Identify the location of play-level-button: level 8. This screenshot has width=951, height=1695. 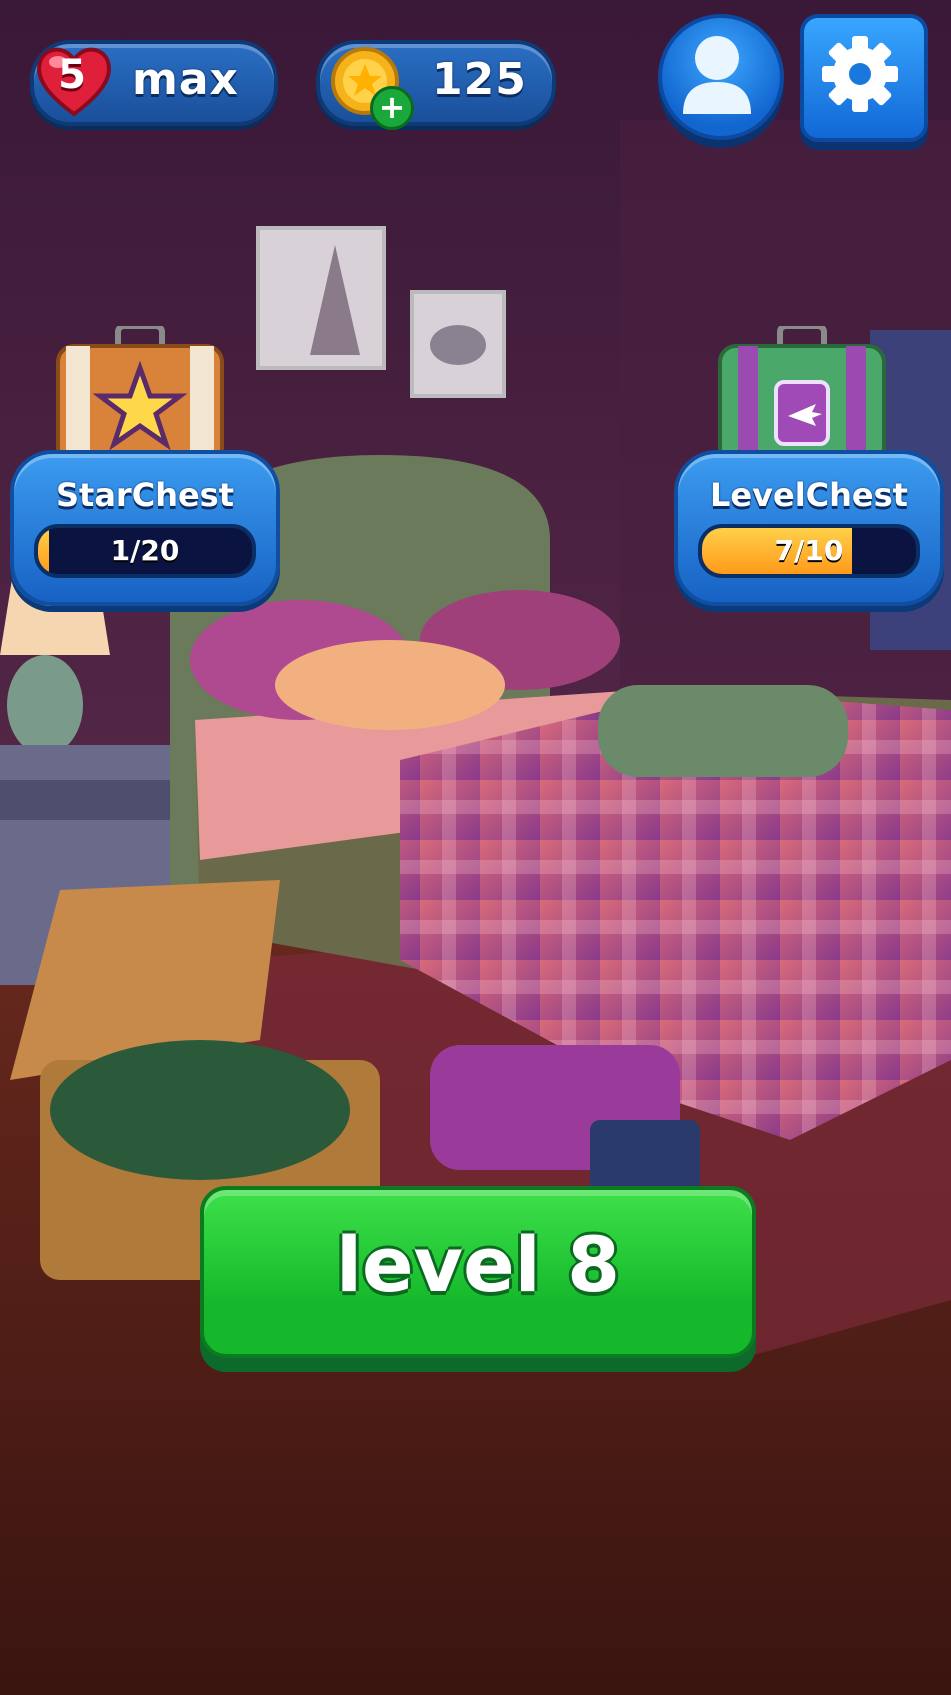
(478, 1272).